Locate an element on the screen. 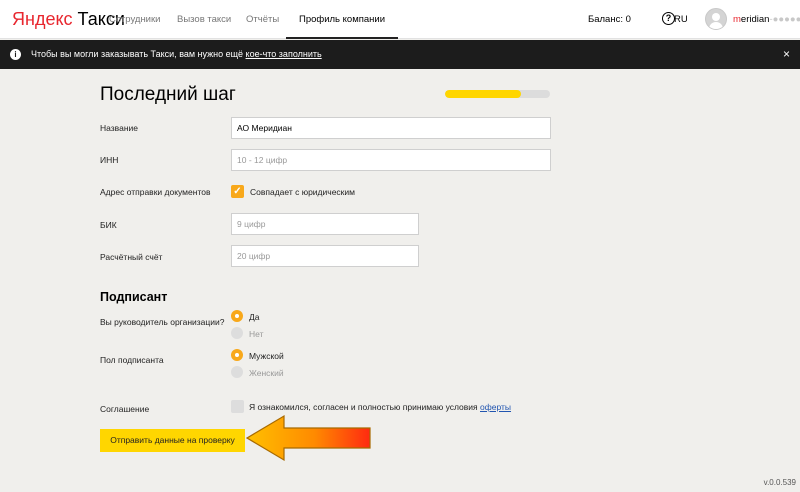  gender-female-radio is located at coordinates (237, 372).